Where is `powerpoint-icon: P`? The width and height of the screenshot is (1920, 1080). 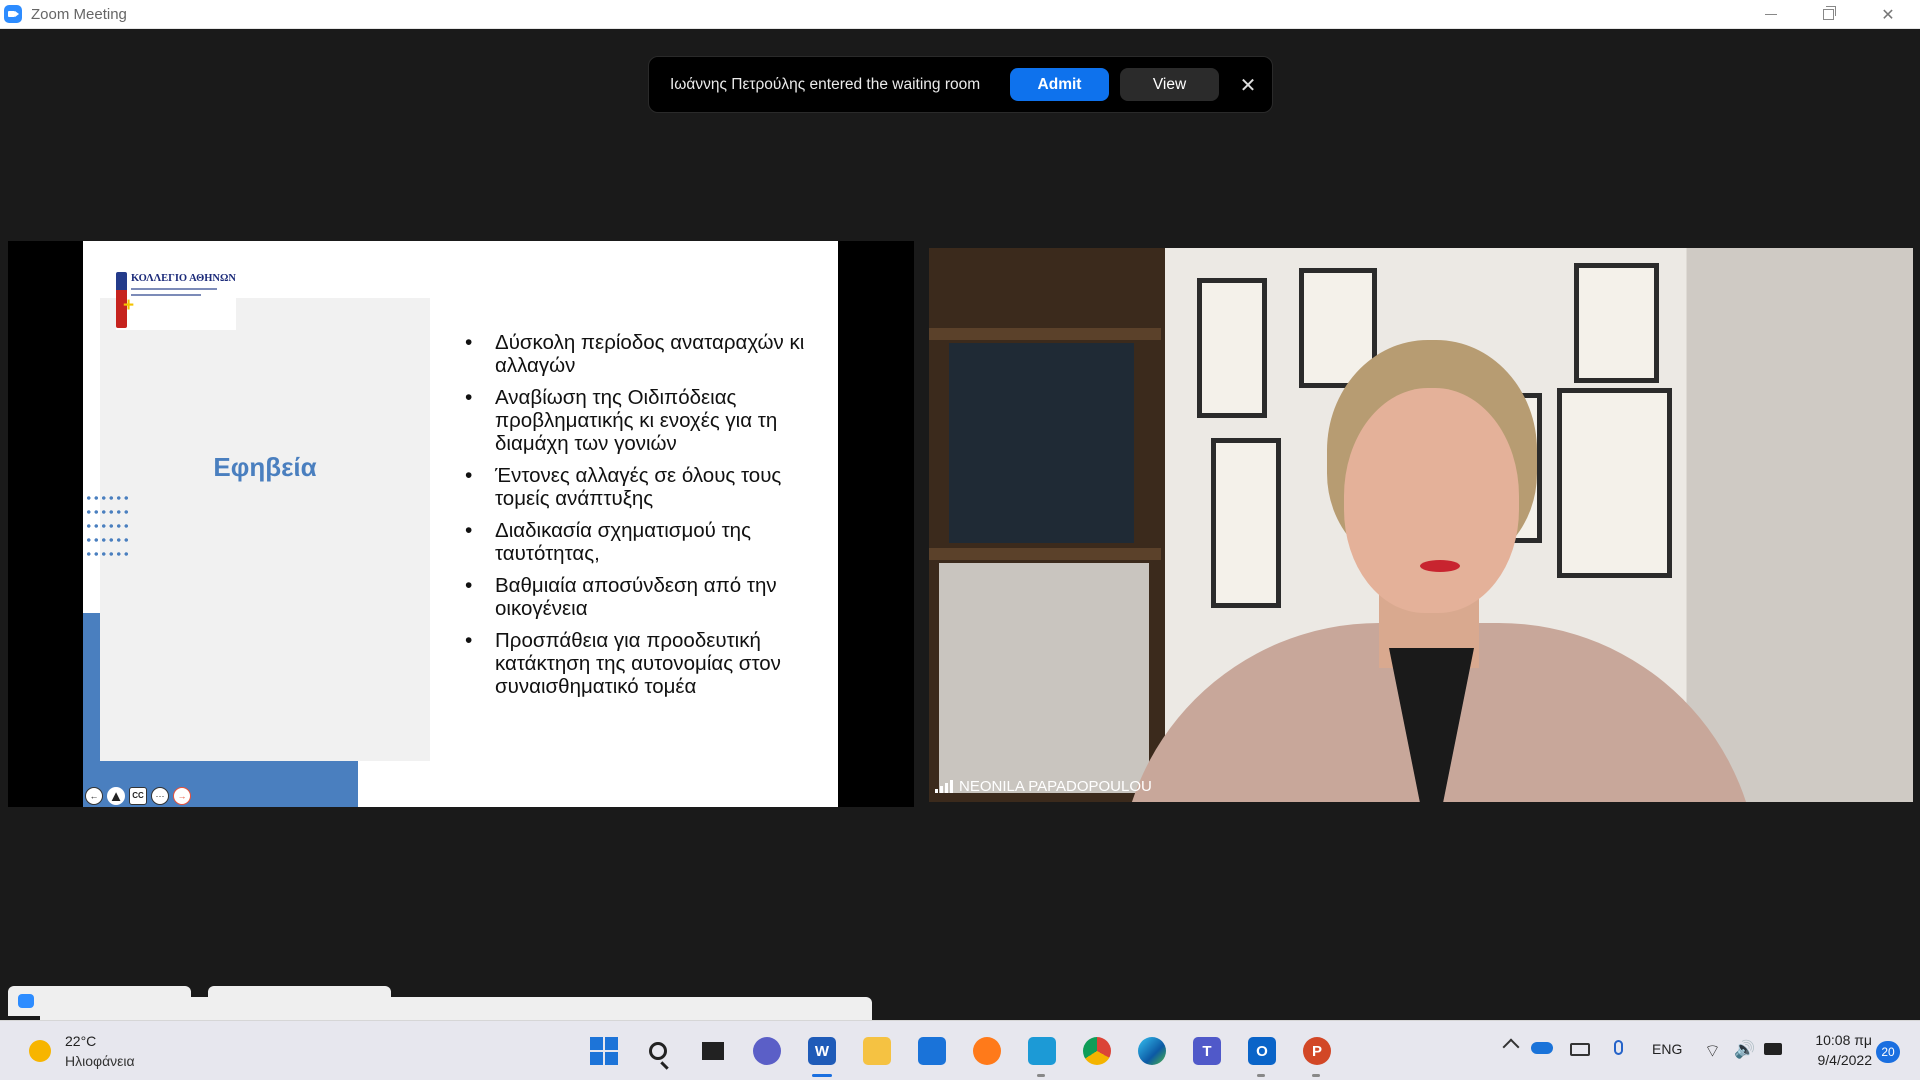 powerpoint-icon: P is located at coordinates (1317, 1051).